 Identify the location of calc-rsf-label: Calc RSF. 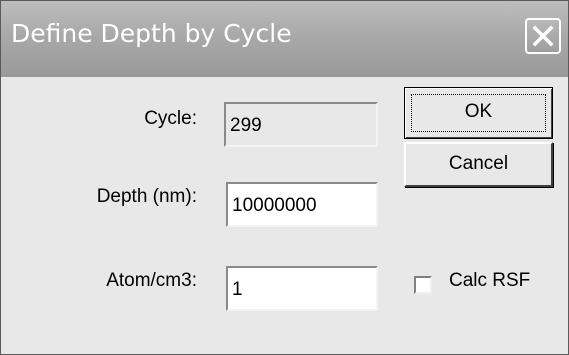
(489, 281).